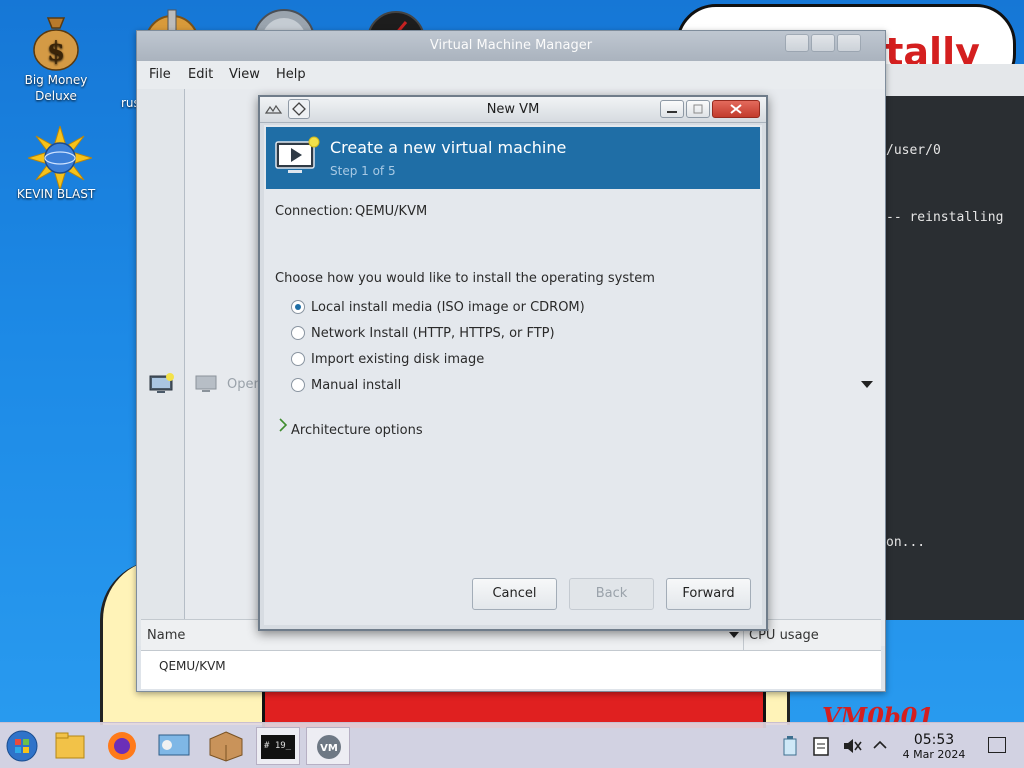 The height and width of the screenshot is (768, 1024). I want to click on radio-manual-install, so click(298, 385).